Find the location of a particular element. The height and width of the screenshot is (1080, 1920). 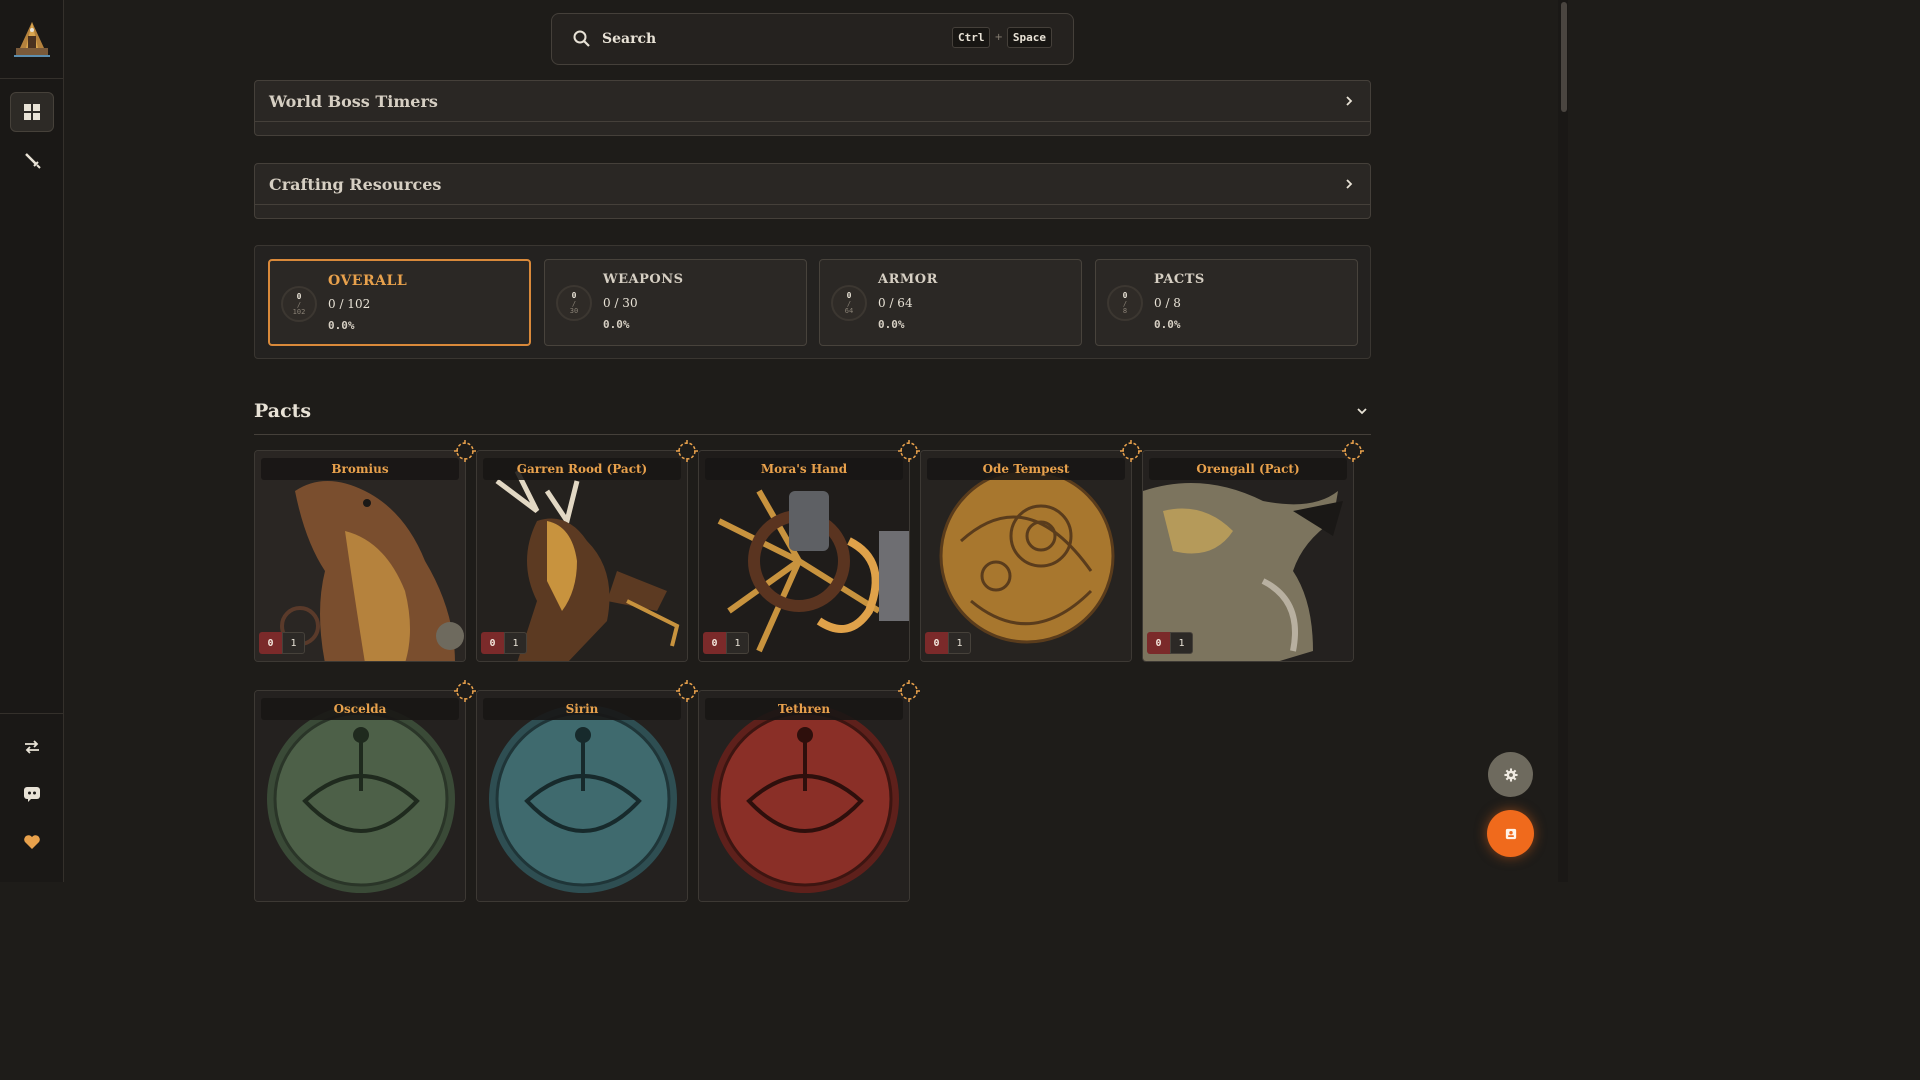

settings-button is located at coordinates (1510, 774).